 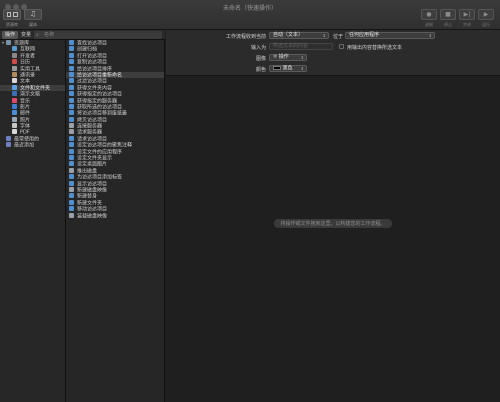 I want to click on receives-select: 自动（文本） ⇕, so click(x=299, y=35).